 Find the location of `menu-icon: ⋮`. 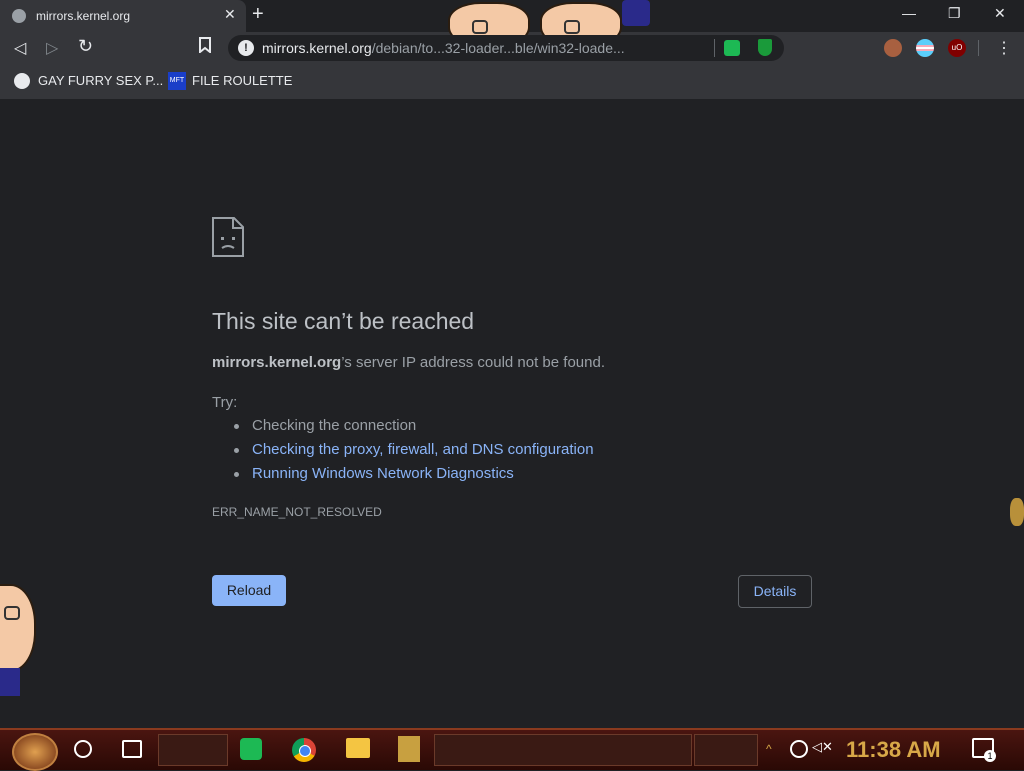

menu-icon: ⋮ is located at coordinates (1004, 48).